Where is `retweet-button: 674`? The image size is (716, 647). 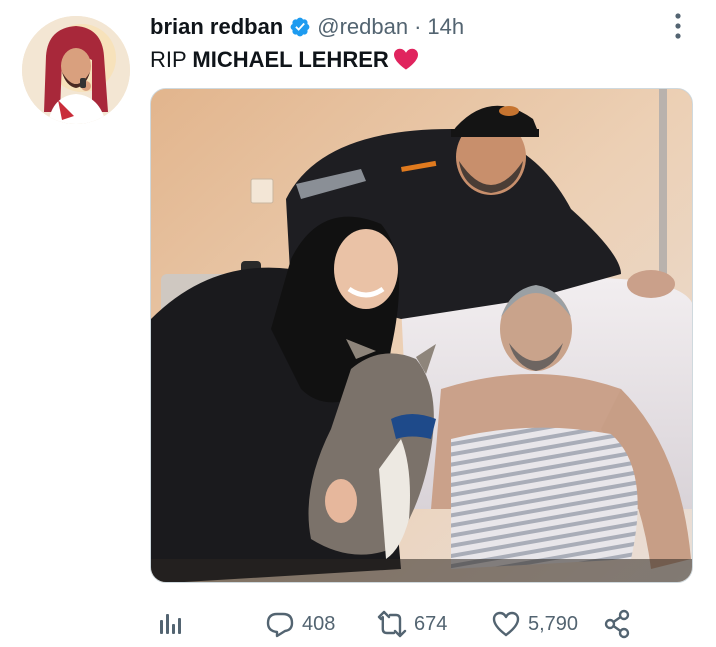
retweet-button: 674 is located at coordinates (411, 624).